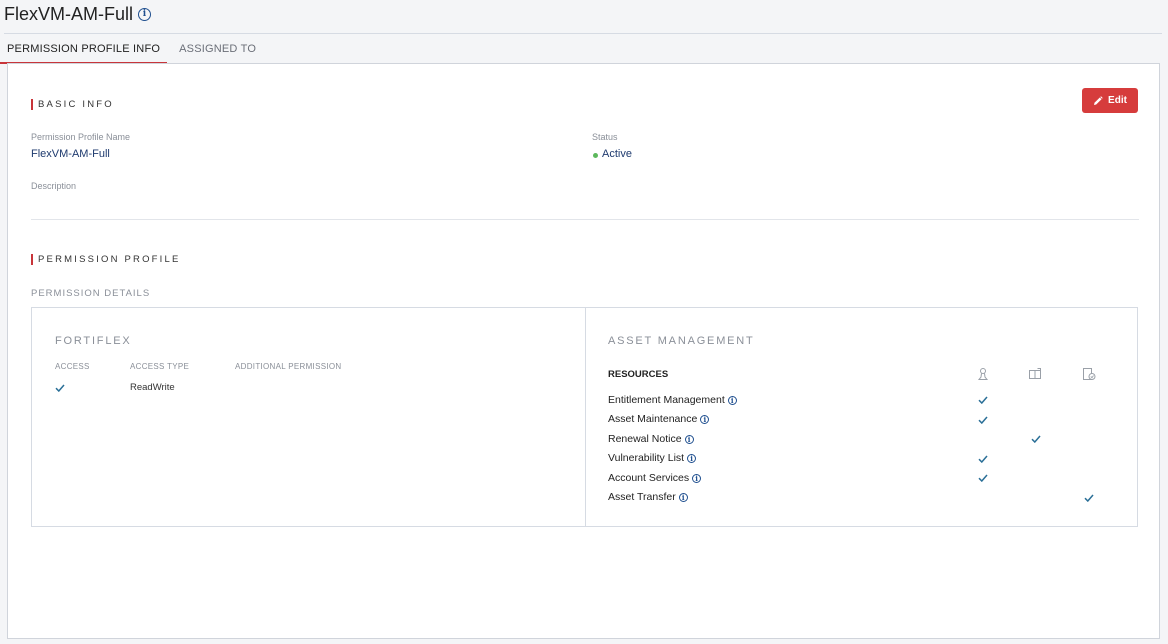 The width and height of the screenshot is (1168, 644). Describe the element at coordinates (666, 400) in the screenshot. I see `resource-label: Entitlement Management` at that location.